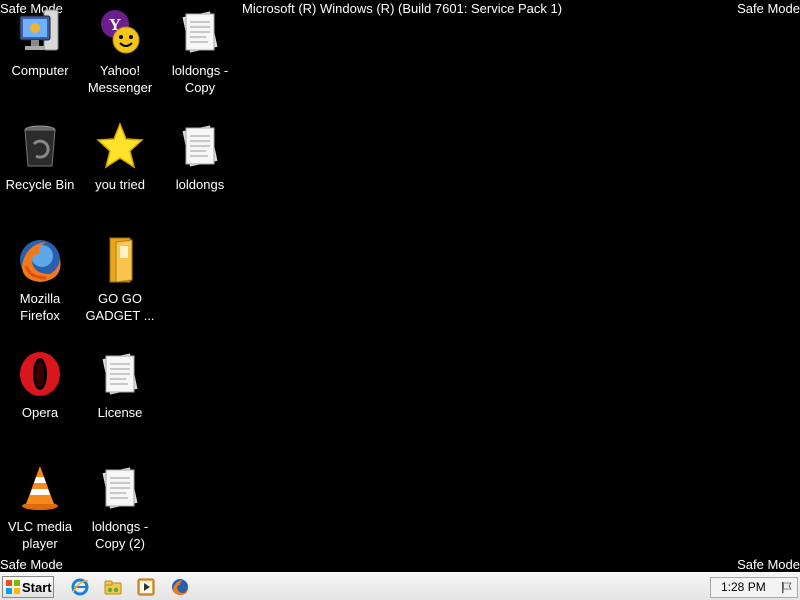  Describe the element at coordinates (13, 587) in the screenshot. I see `windows-logo-icon` at that location.